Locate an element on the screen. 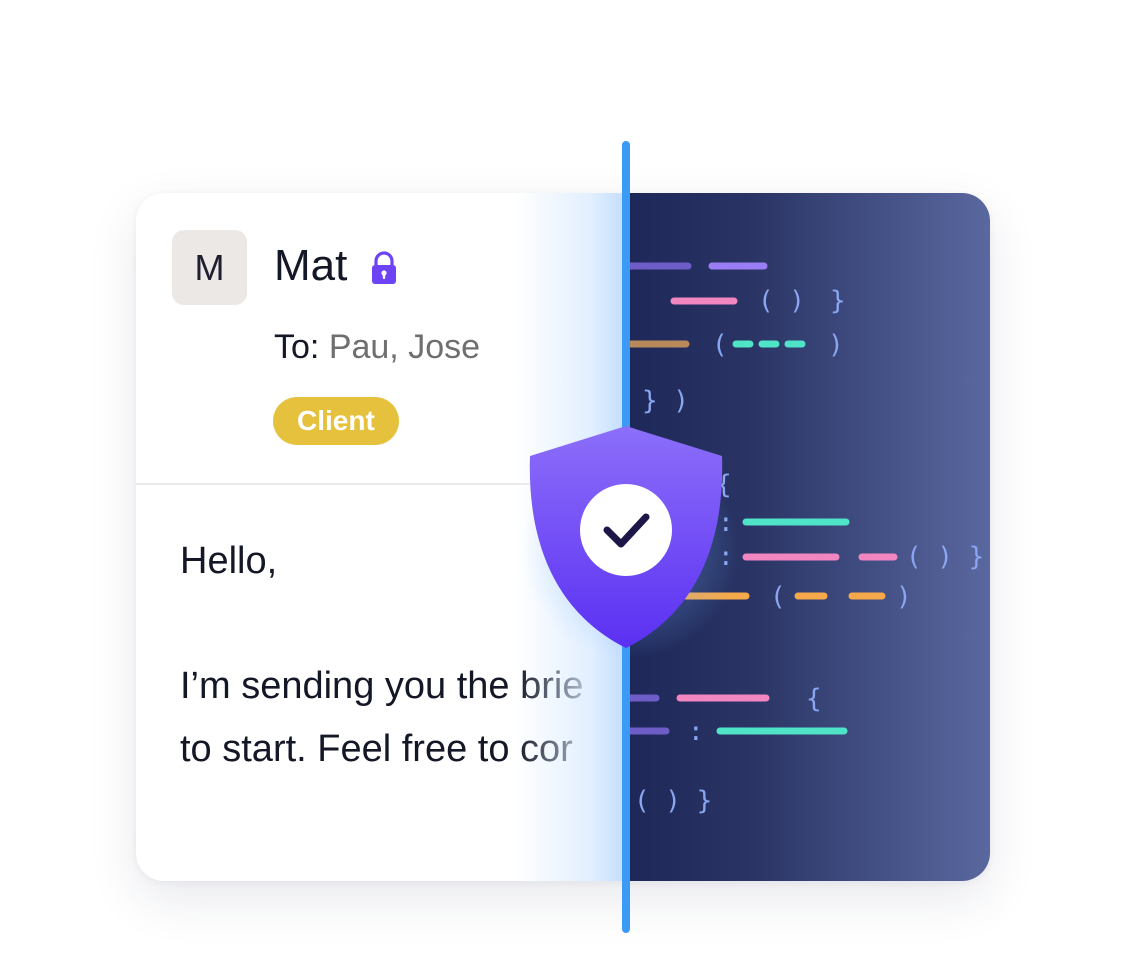  sender-name: Mat is located at coordinates (311, 265).